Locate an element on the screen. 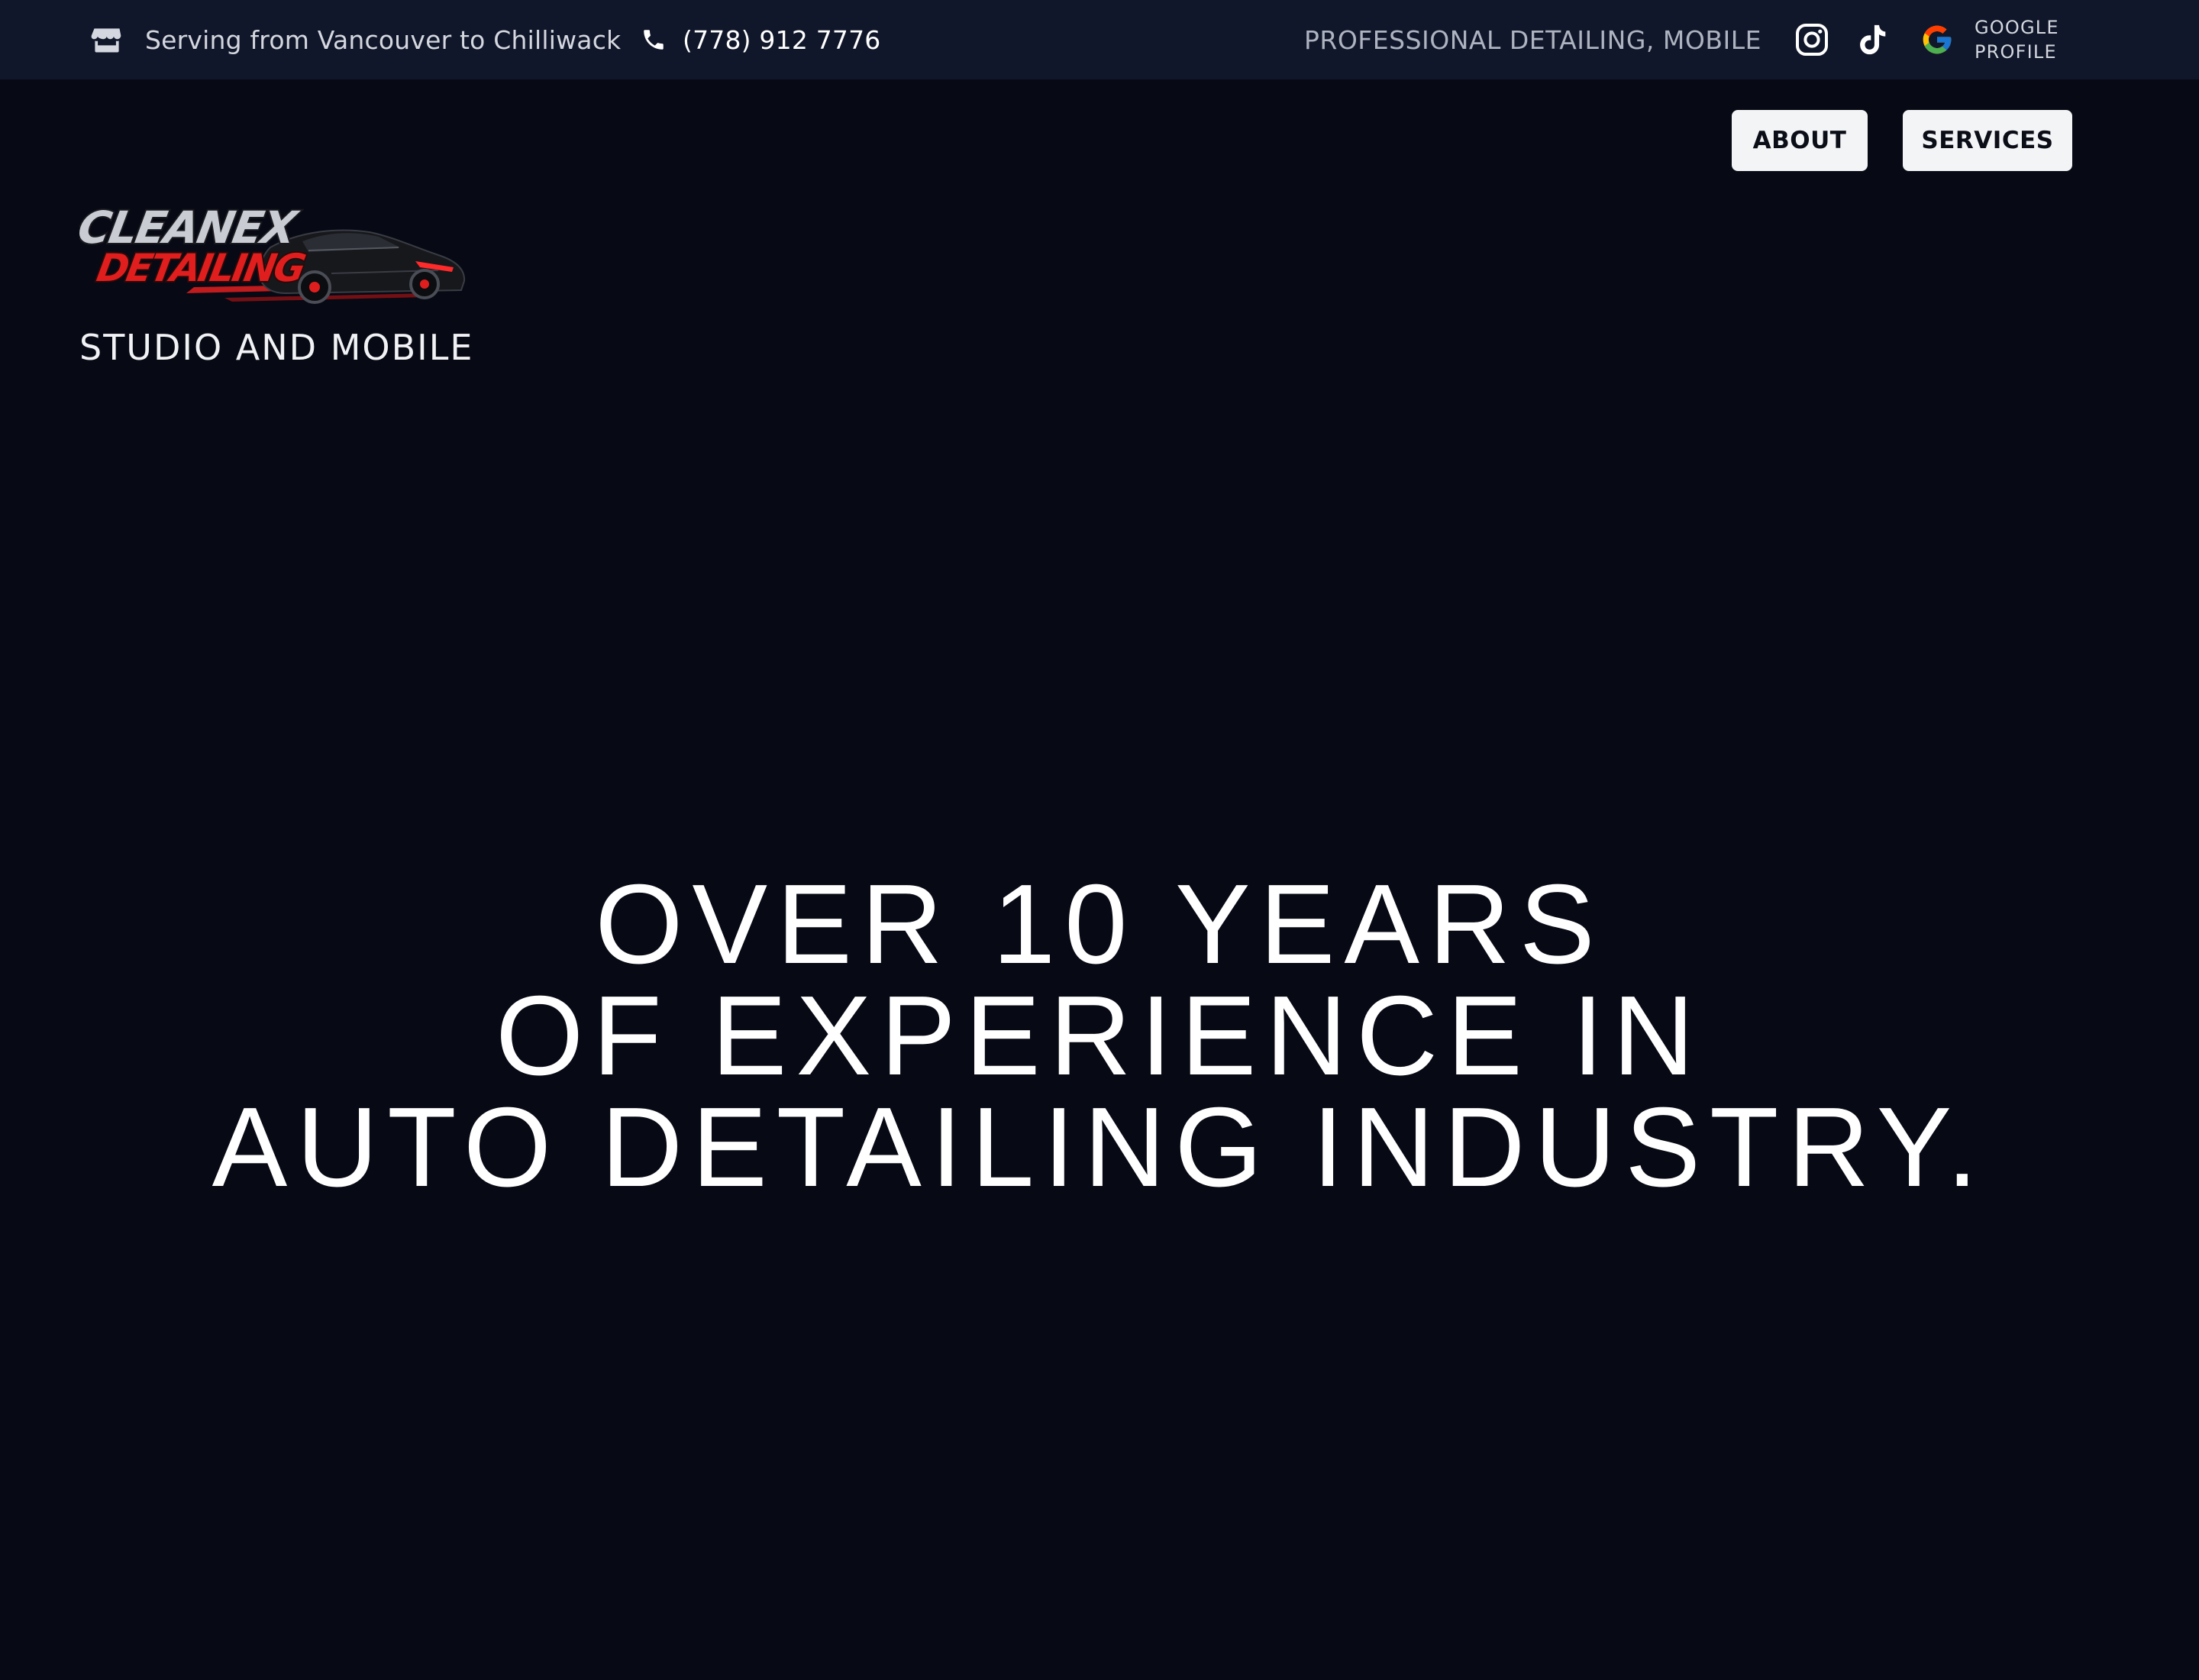 The image size is (2199, 1680). brand-logo: CLEANEX DETAILING is located at coordinates (271, 254).